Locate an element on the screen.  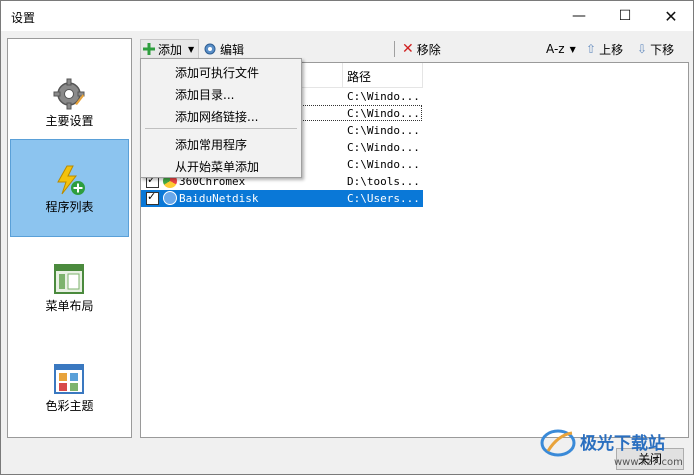
maximize-button: ☐ is located at coordinates (625, 16).